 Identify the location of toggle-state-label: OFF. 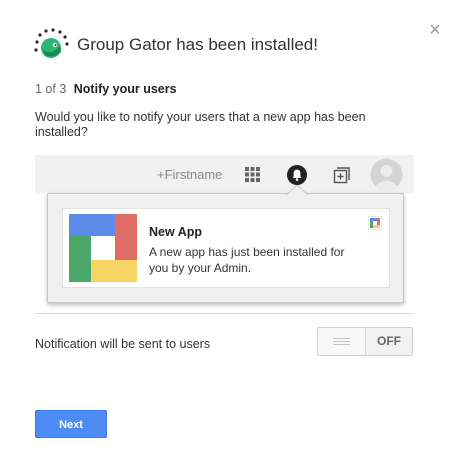
(389, 341).